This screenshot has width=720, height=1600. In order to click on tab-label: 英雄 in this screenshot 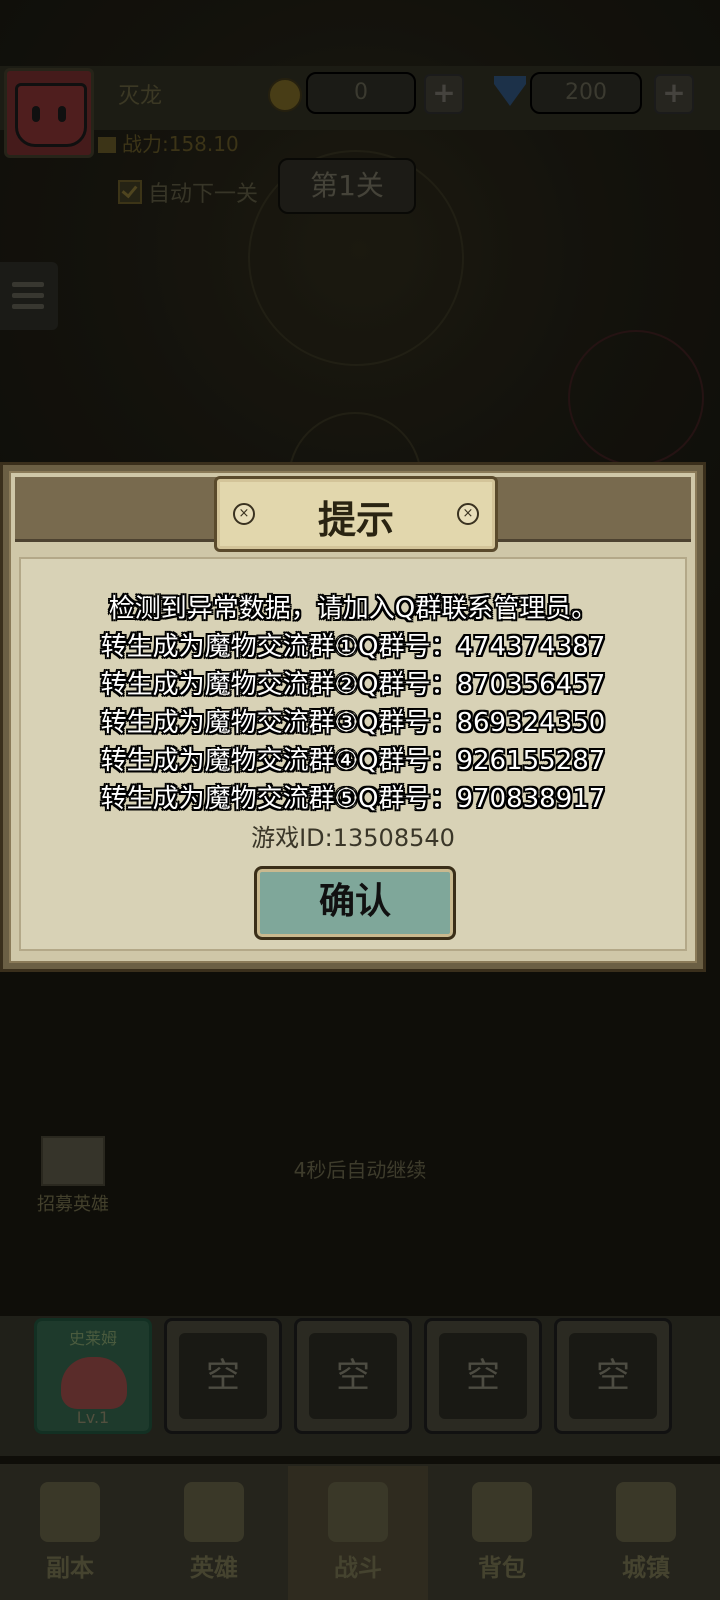, I will do `click(214, 1568)`.